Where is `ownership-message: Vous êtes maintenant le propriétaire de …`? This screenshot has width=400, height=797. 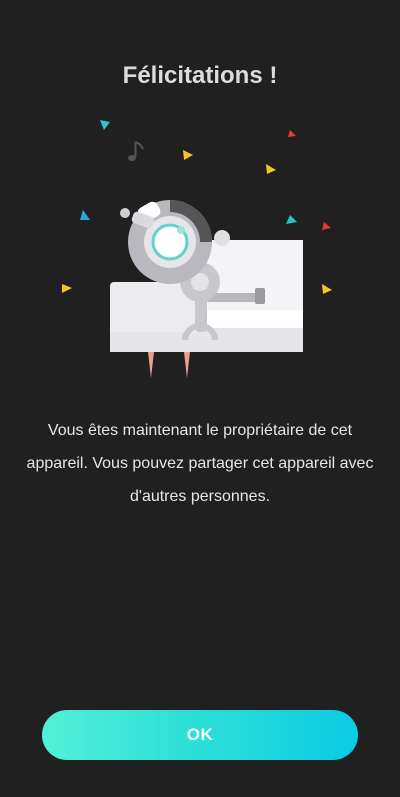 ownership-message: Vous êtes maintenant le propriétaire de … is located at coordinates (200, 463).